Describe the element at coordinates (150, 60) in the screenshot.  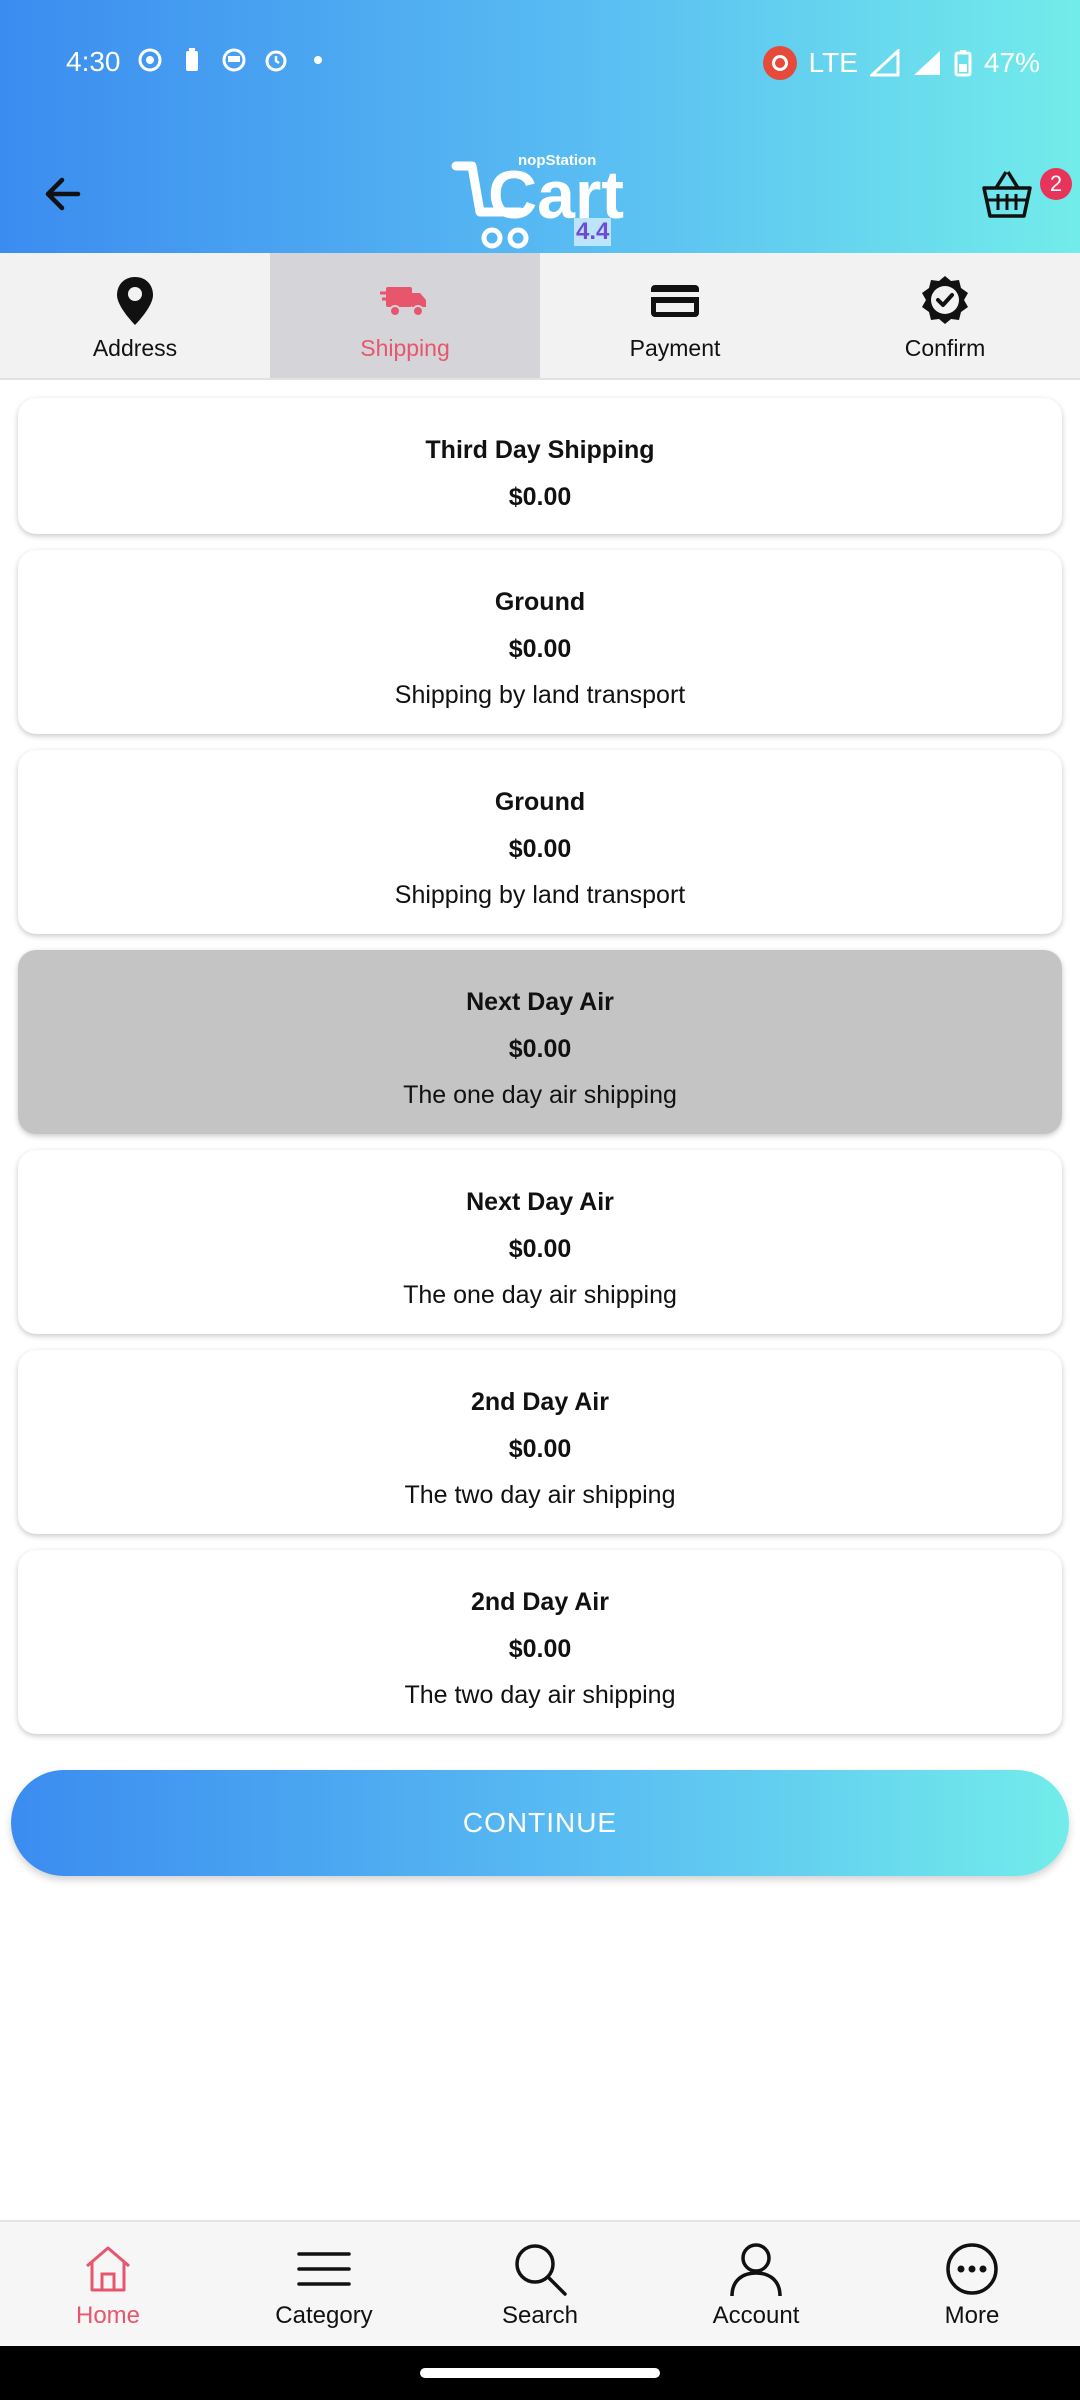
I see `screen-record-icon` at that location.